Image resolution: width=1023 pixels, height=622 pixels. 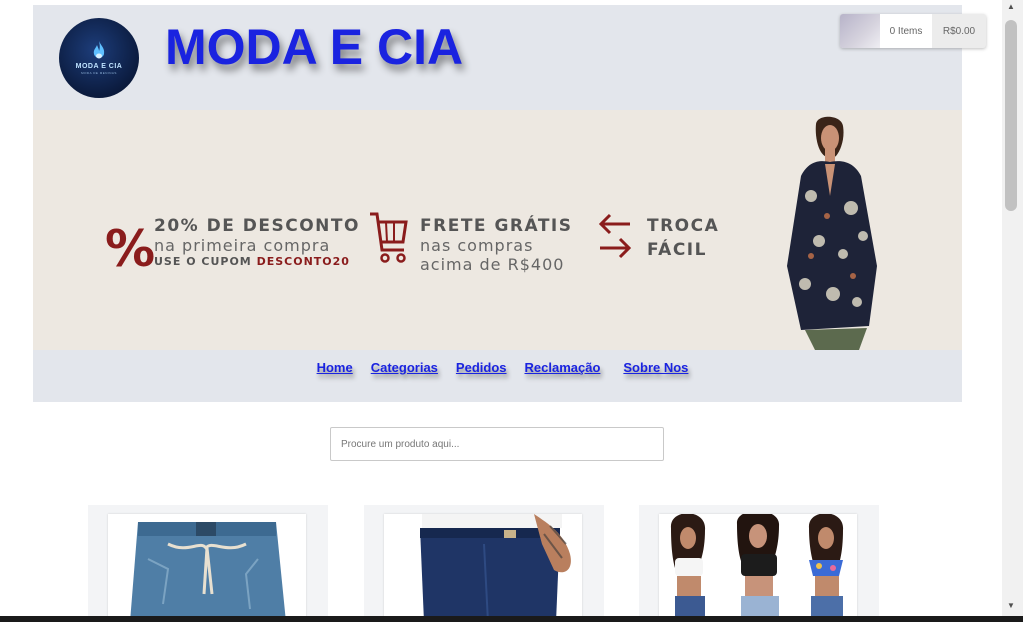 I want to click on coupon-code: DESCONTO20, so click(x=303, y=261).